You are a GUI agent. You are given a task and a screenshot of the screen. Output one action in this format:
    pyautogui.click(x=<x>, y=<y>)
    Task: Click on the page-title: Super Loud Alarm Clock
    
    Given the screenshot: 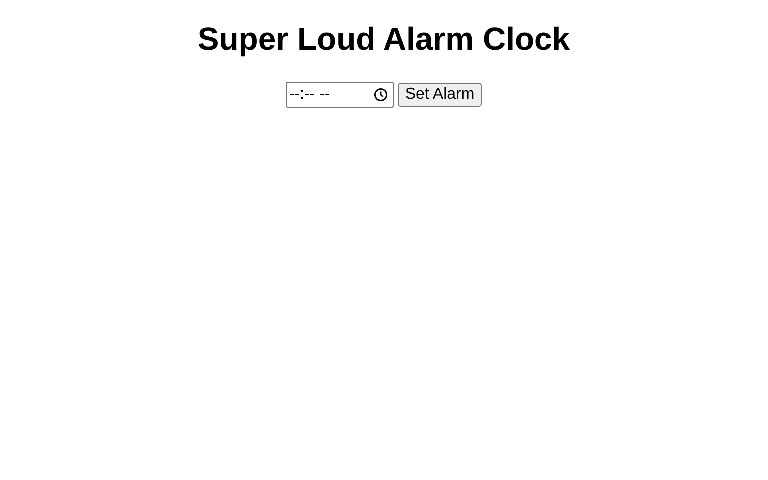 What is the action you would take?
    pyautogui.click(x=384, y=39)
    